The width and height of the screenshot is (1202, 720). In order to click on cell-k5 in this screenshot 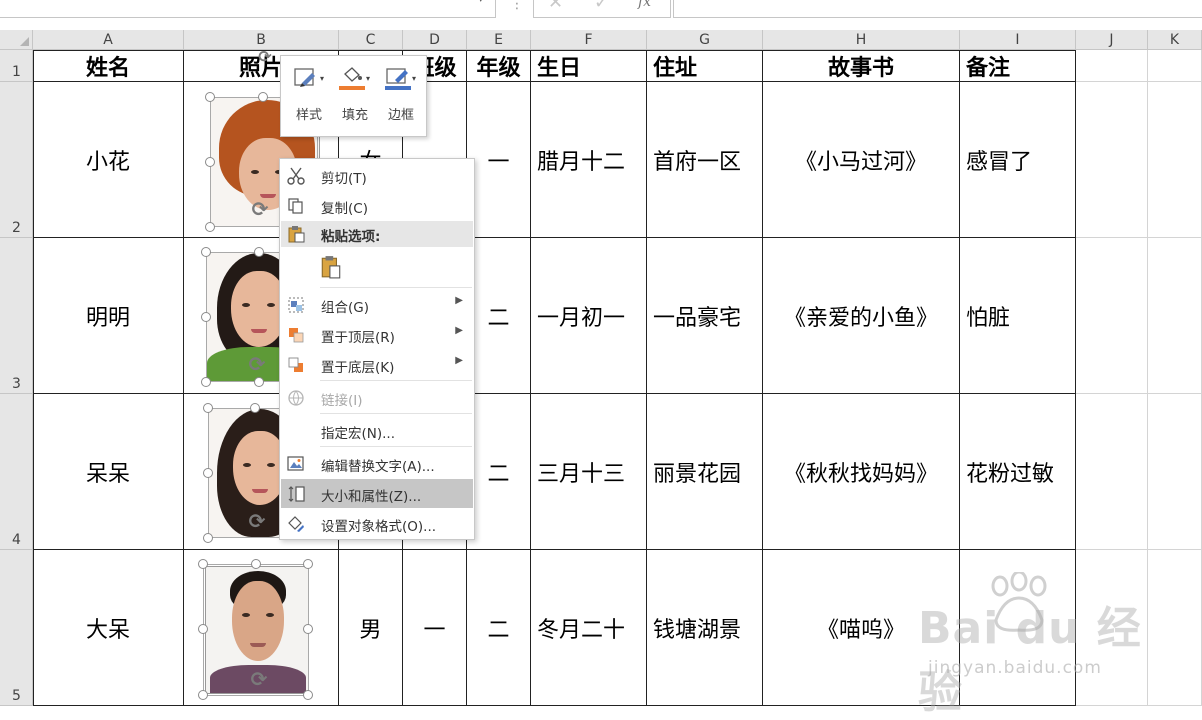, I will do `click(1175, 628)`.